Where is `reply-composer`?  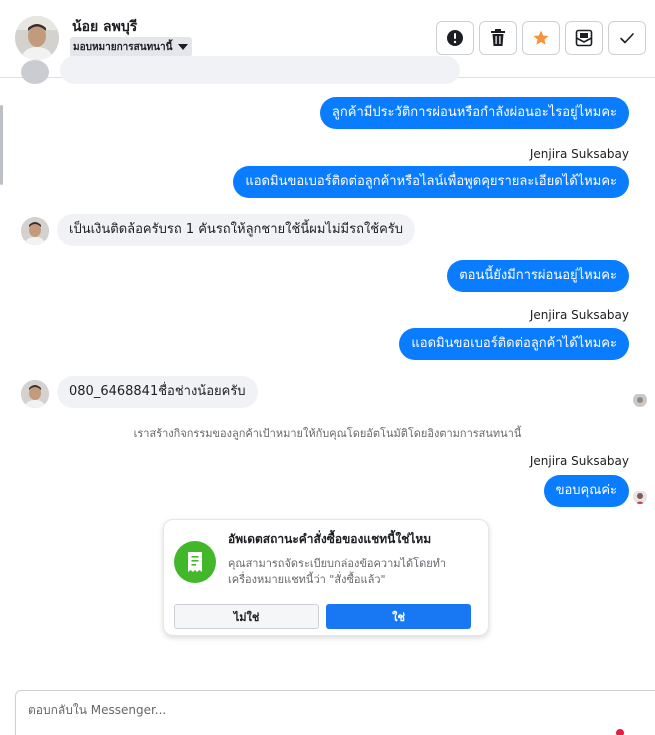 reply-composer is located at coordinates (335, 712).